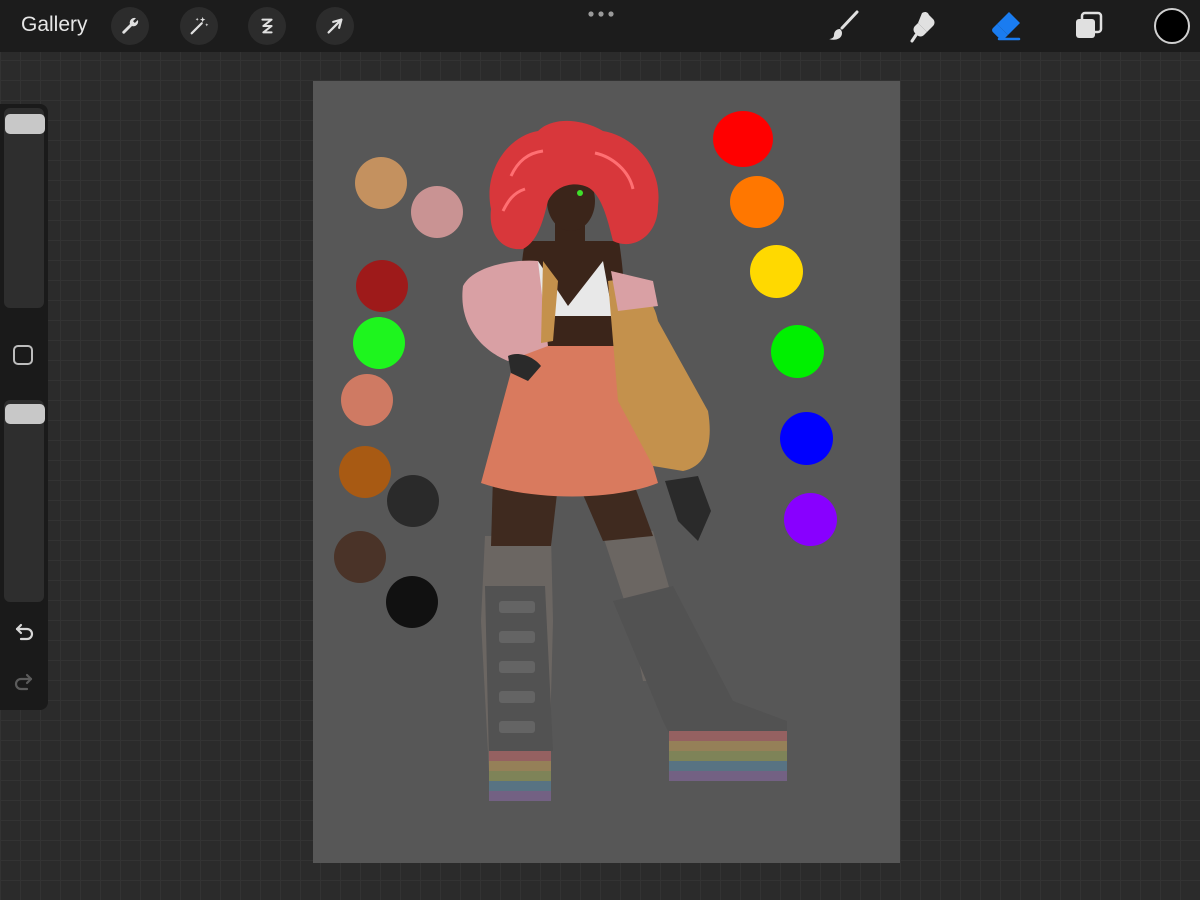 The image size is (1200, 900). I want to click on smudge-icon, so click(922, 27).